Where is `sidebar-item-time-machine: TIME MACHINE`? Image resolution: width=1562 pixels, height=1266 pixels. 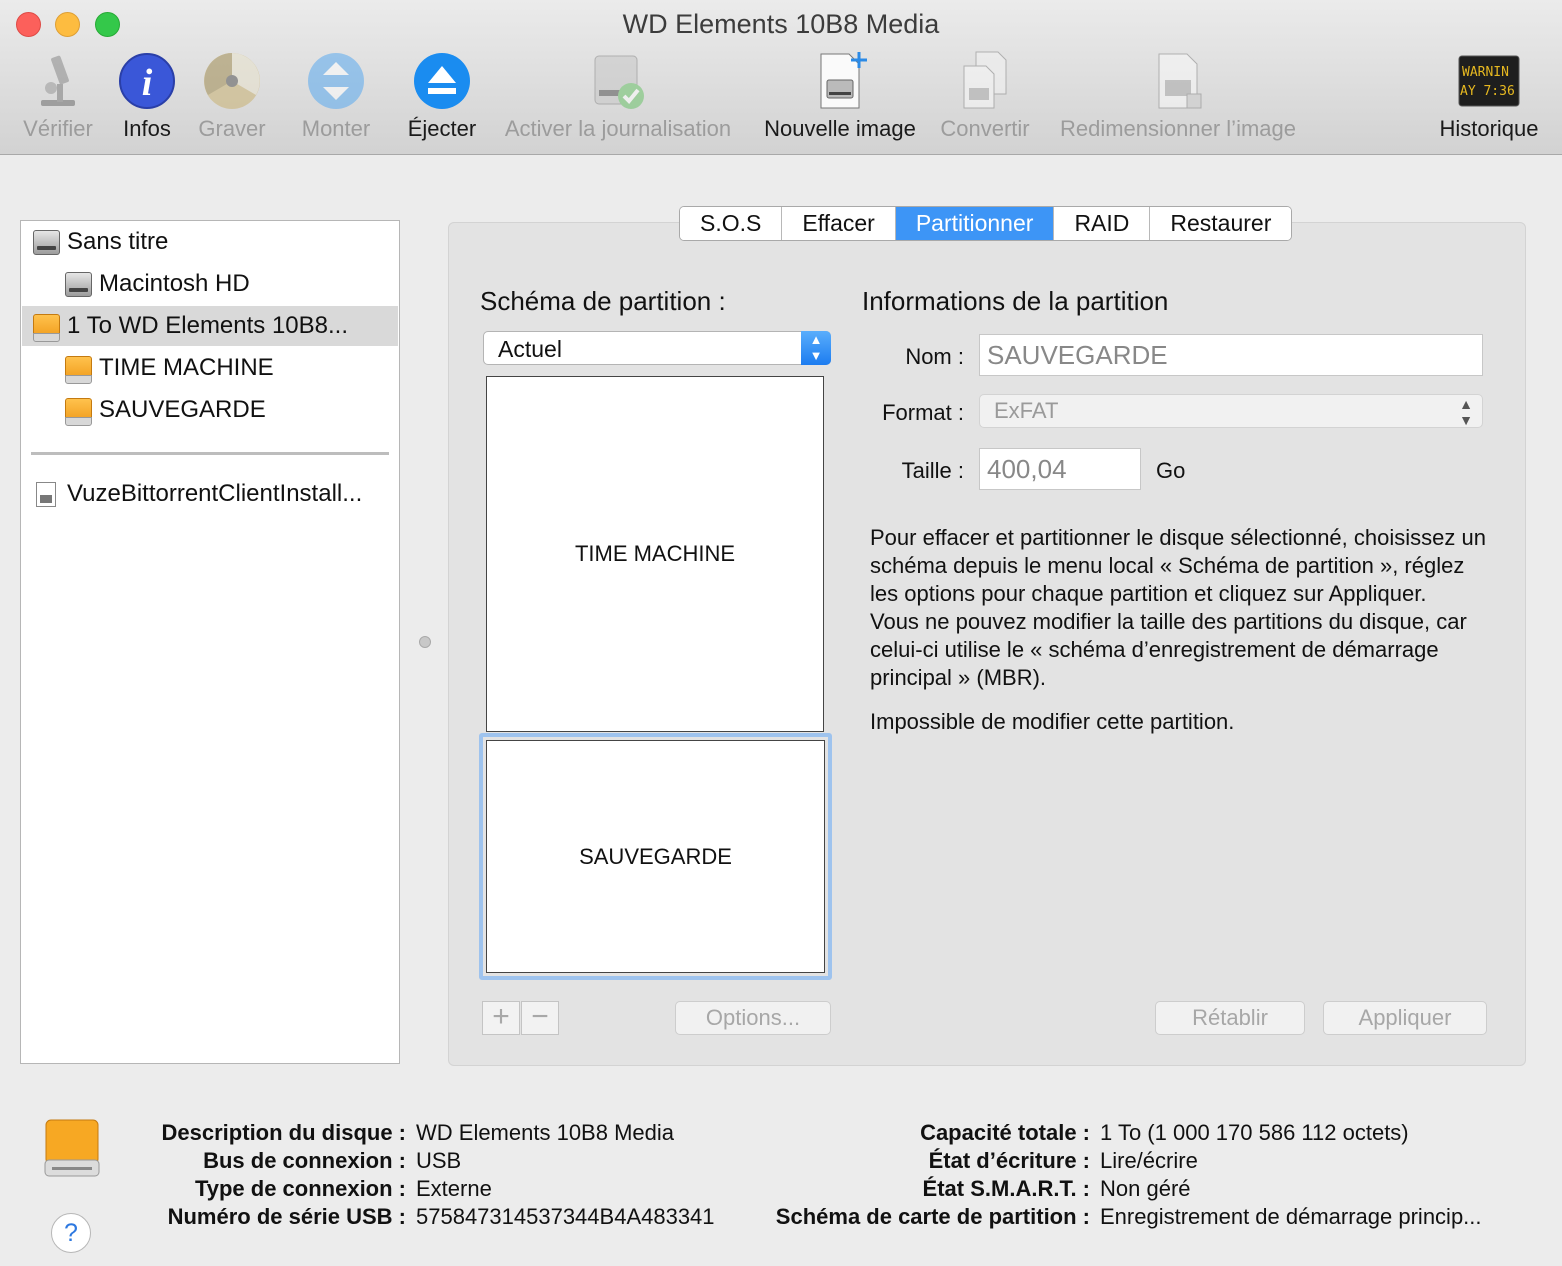
sidebar-item-time-machine: TIME MACHINE is located at coordinates (210, 368).